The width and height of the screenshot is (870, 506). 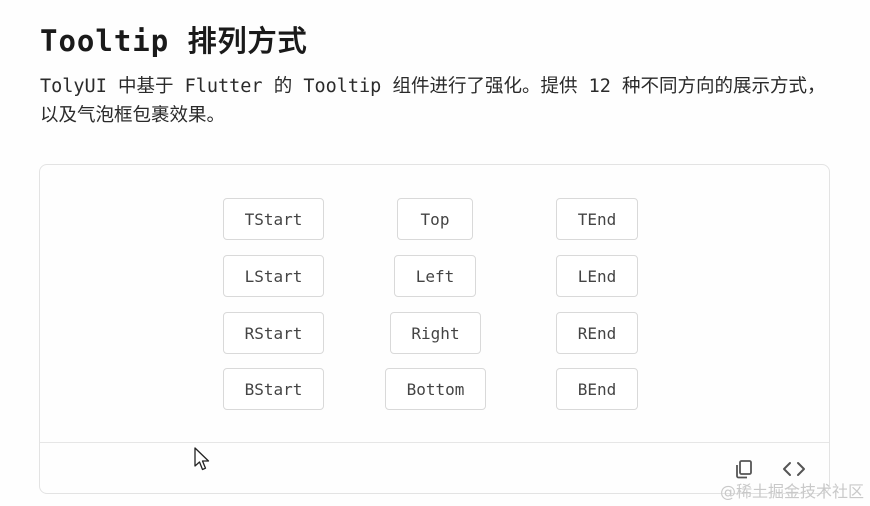 I want to click on lstart-button: LStart, so click(x=273, y=276).